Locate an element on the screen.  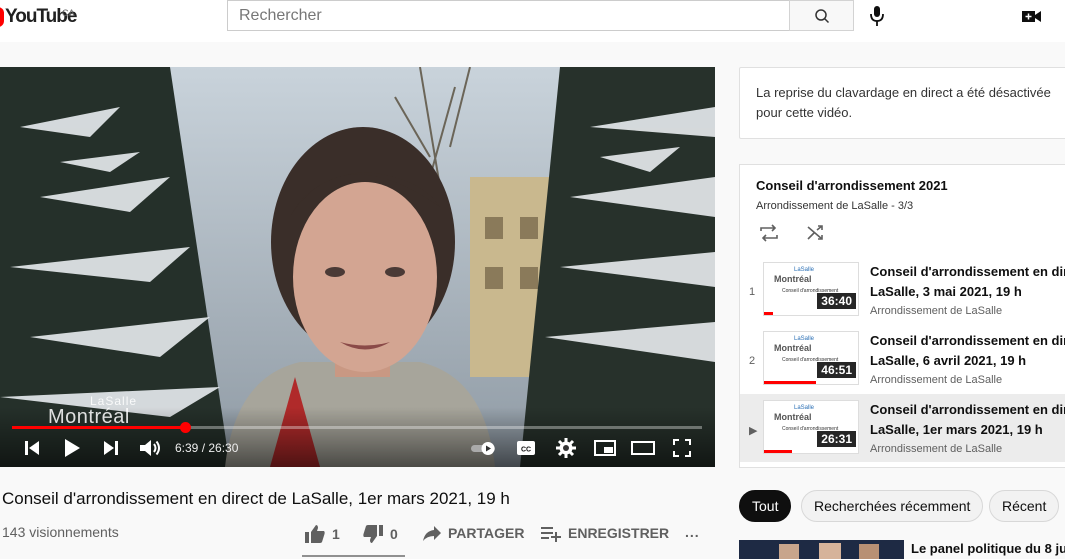
settings-gear-icon is located at coordinates (566, 448).